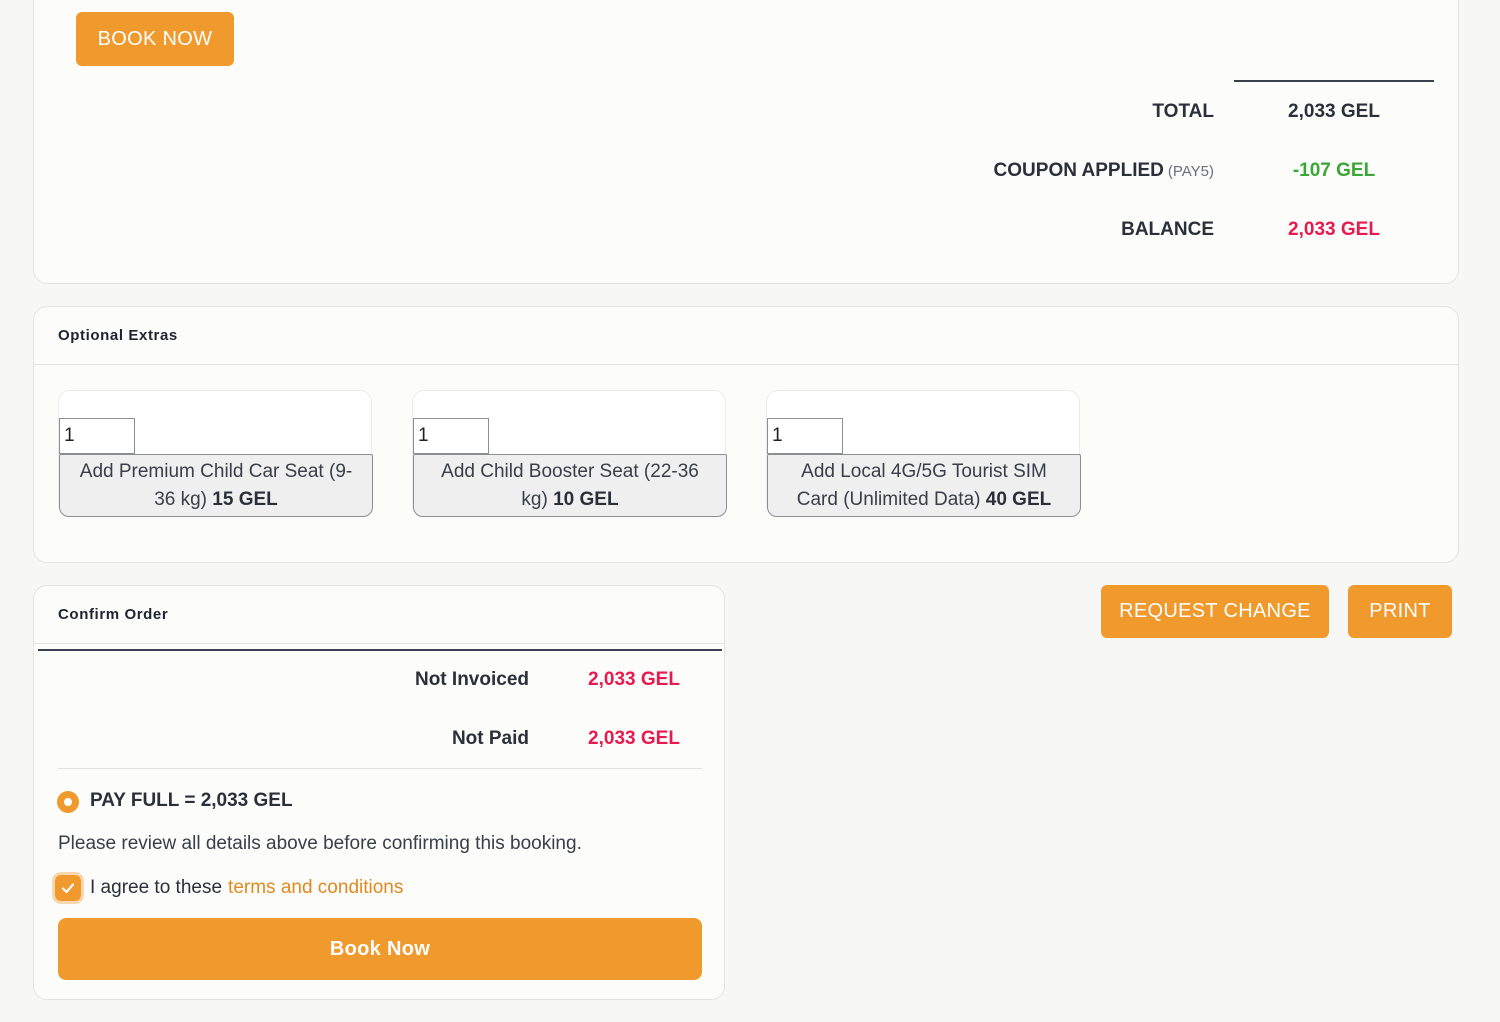 Image resolution: width=1500 pixels, height=1022 pixels. What do you see at coordinates (380, 949) in the screenshot?
I see `confirm-book-now-button: Book Now` at bounding box center [380, 949].